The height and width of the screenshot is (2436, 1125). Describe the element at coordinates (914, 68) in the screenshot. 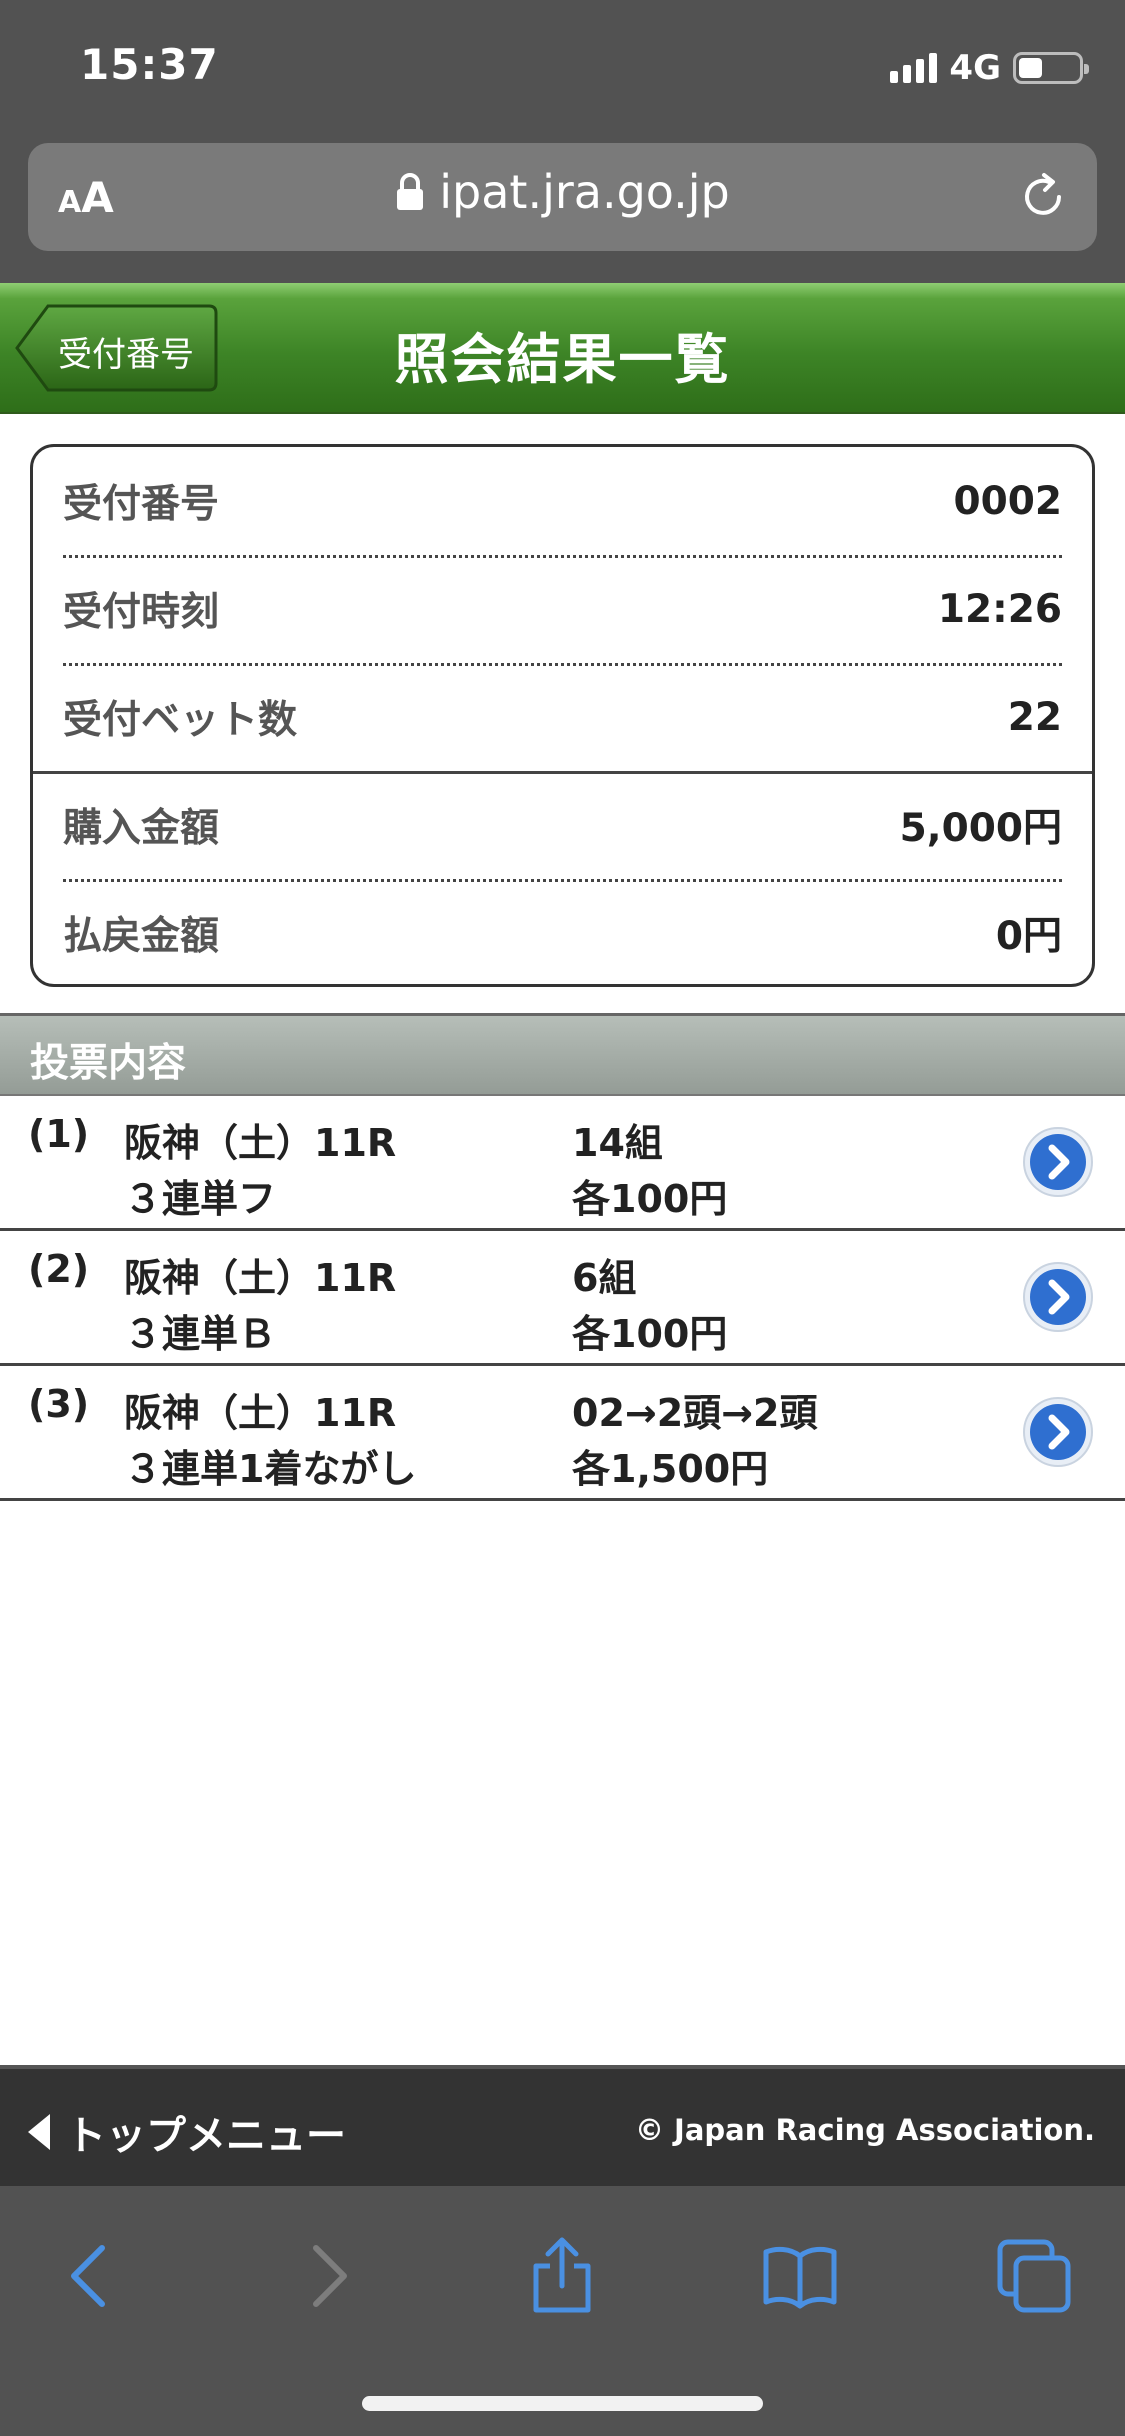

I see `signal-icon` at that location.